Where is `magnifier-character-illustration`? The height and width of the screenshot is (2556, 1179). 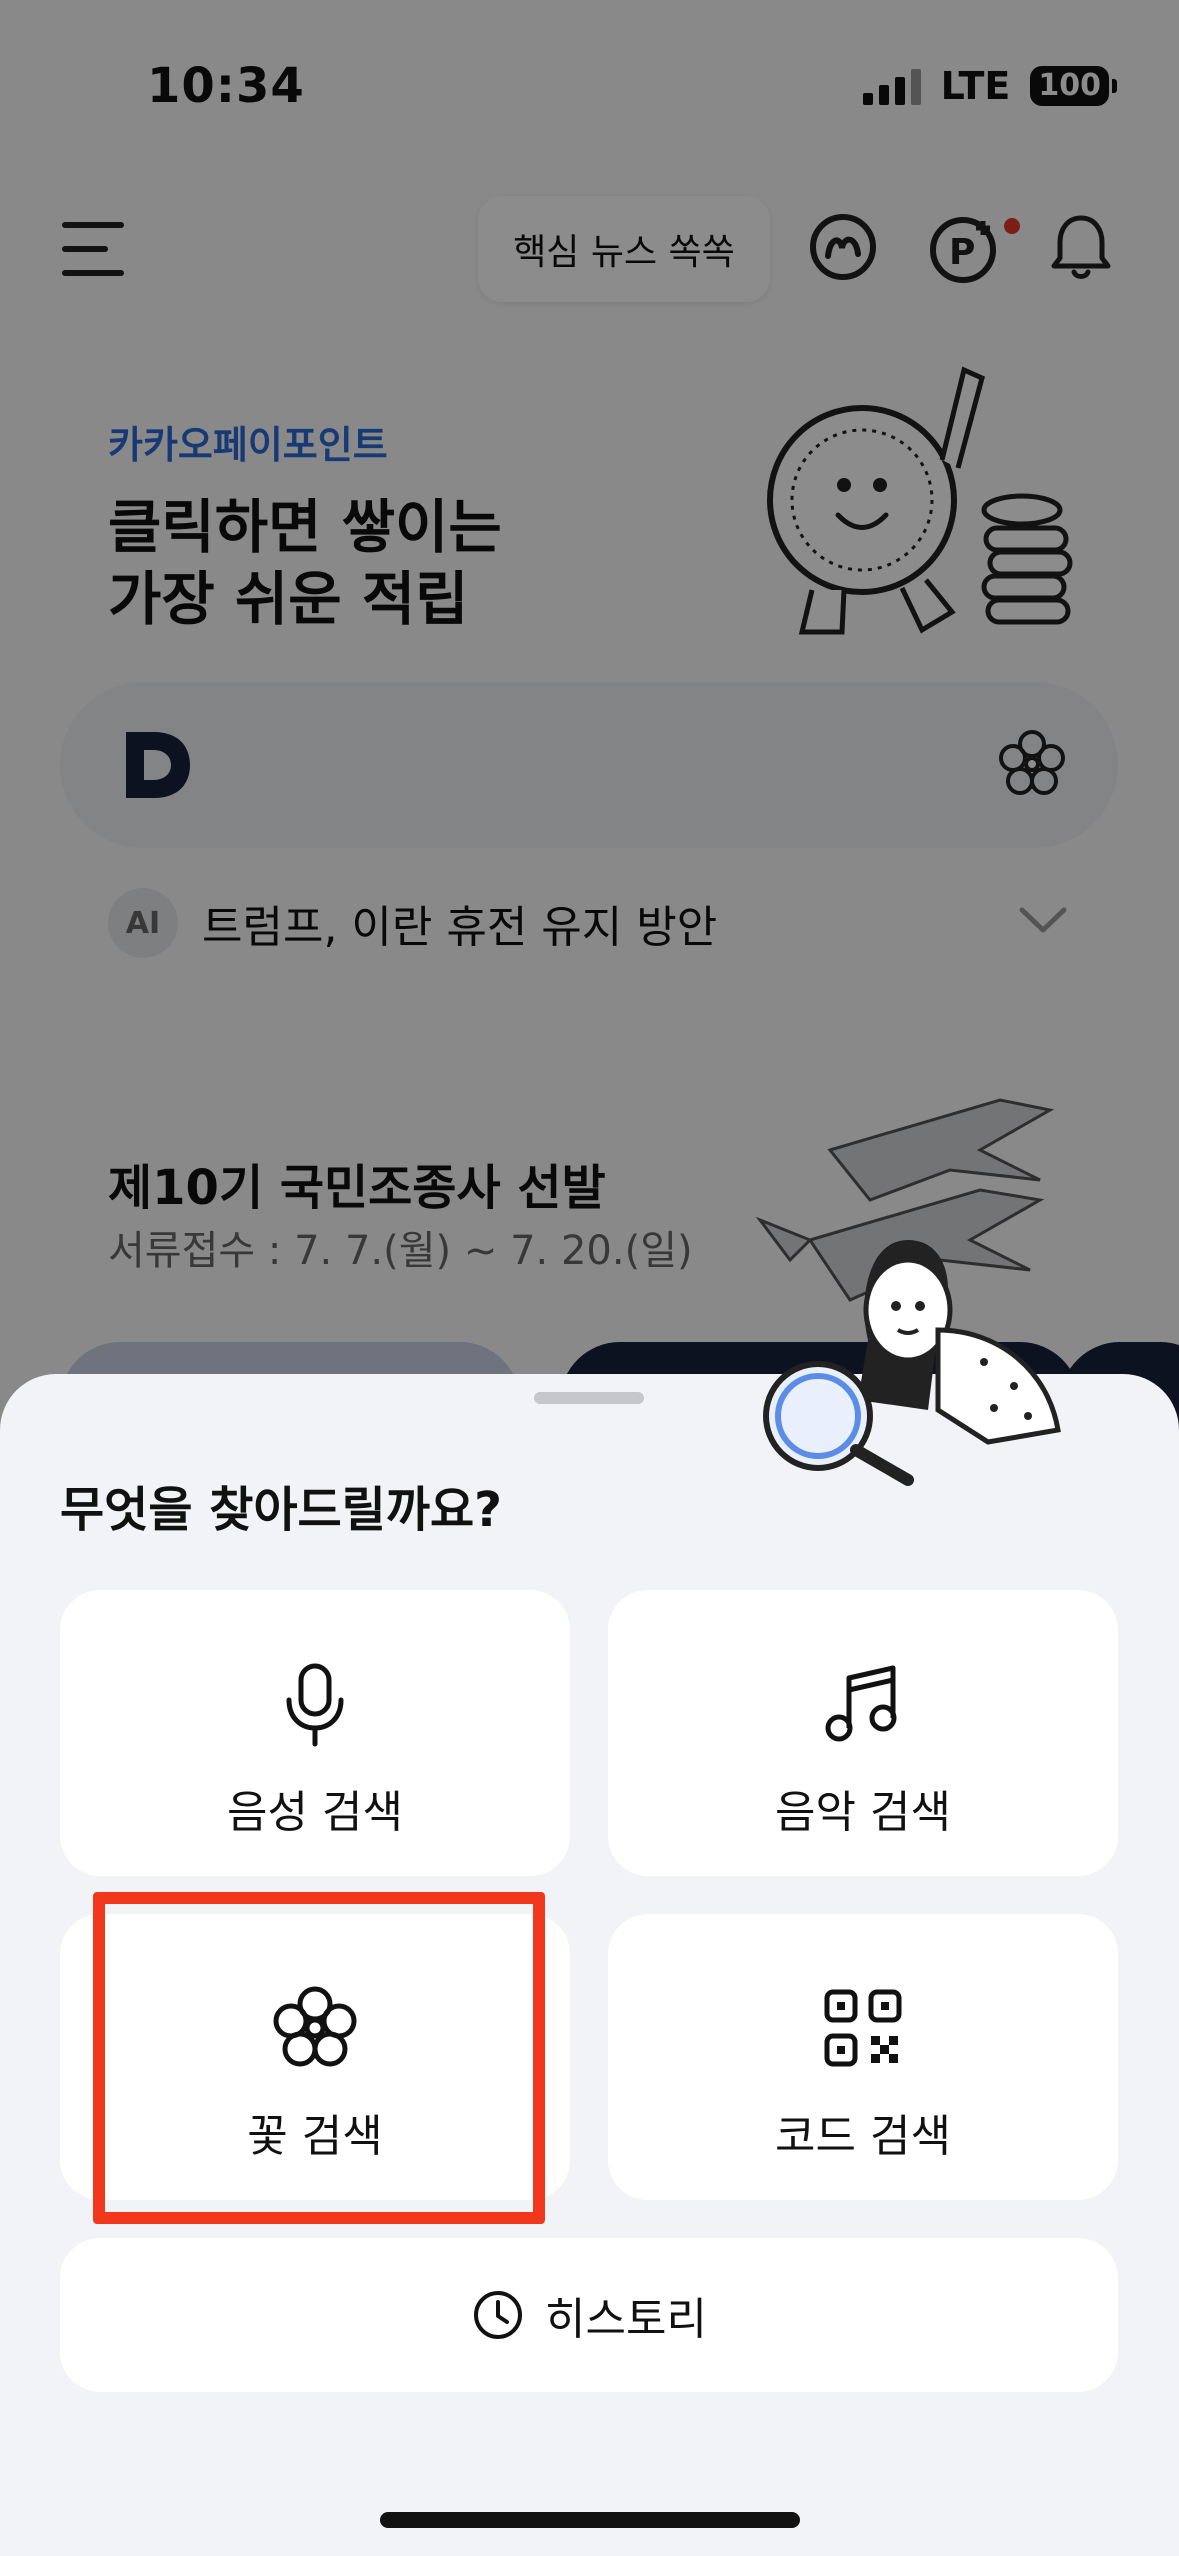
magnifier-character-illustration is located at coordinates (912, 1363).